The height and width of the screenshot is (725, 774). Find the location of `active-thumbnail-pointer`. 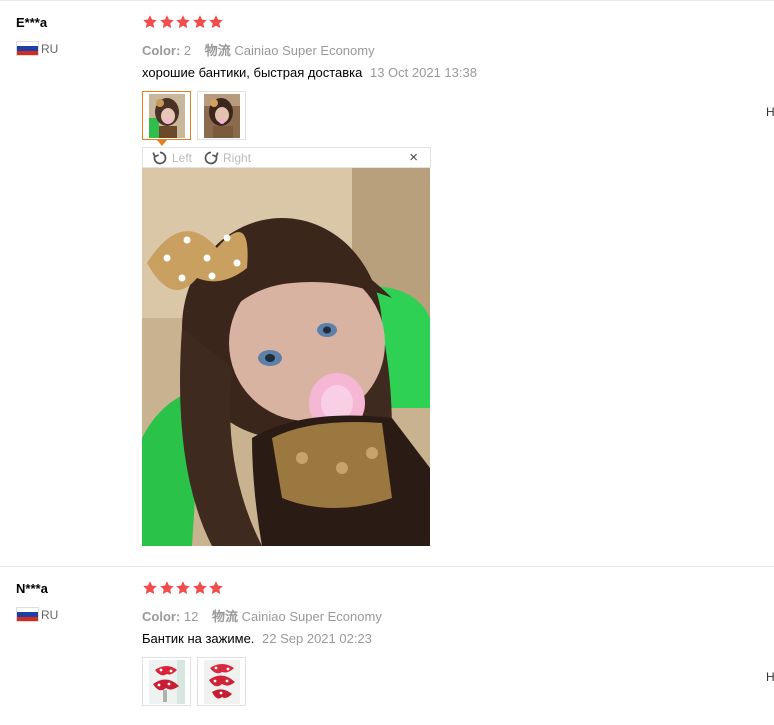

active-thumbnail-pointer is located at coordinates (162, 143).